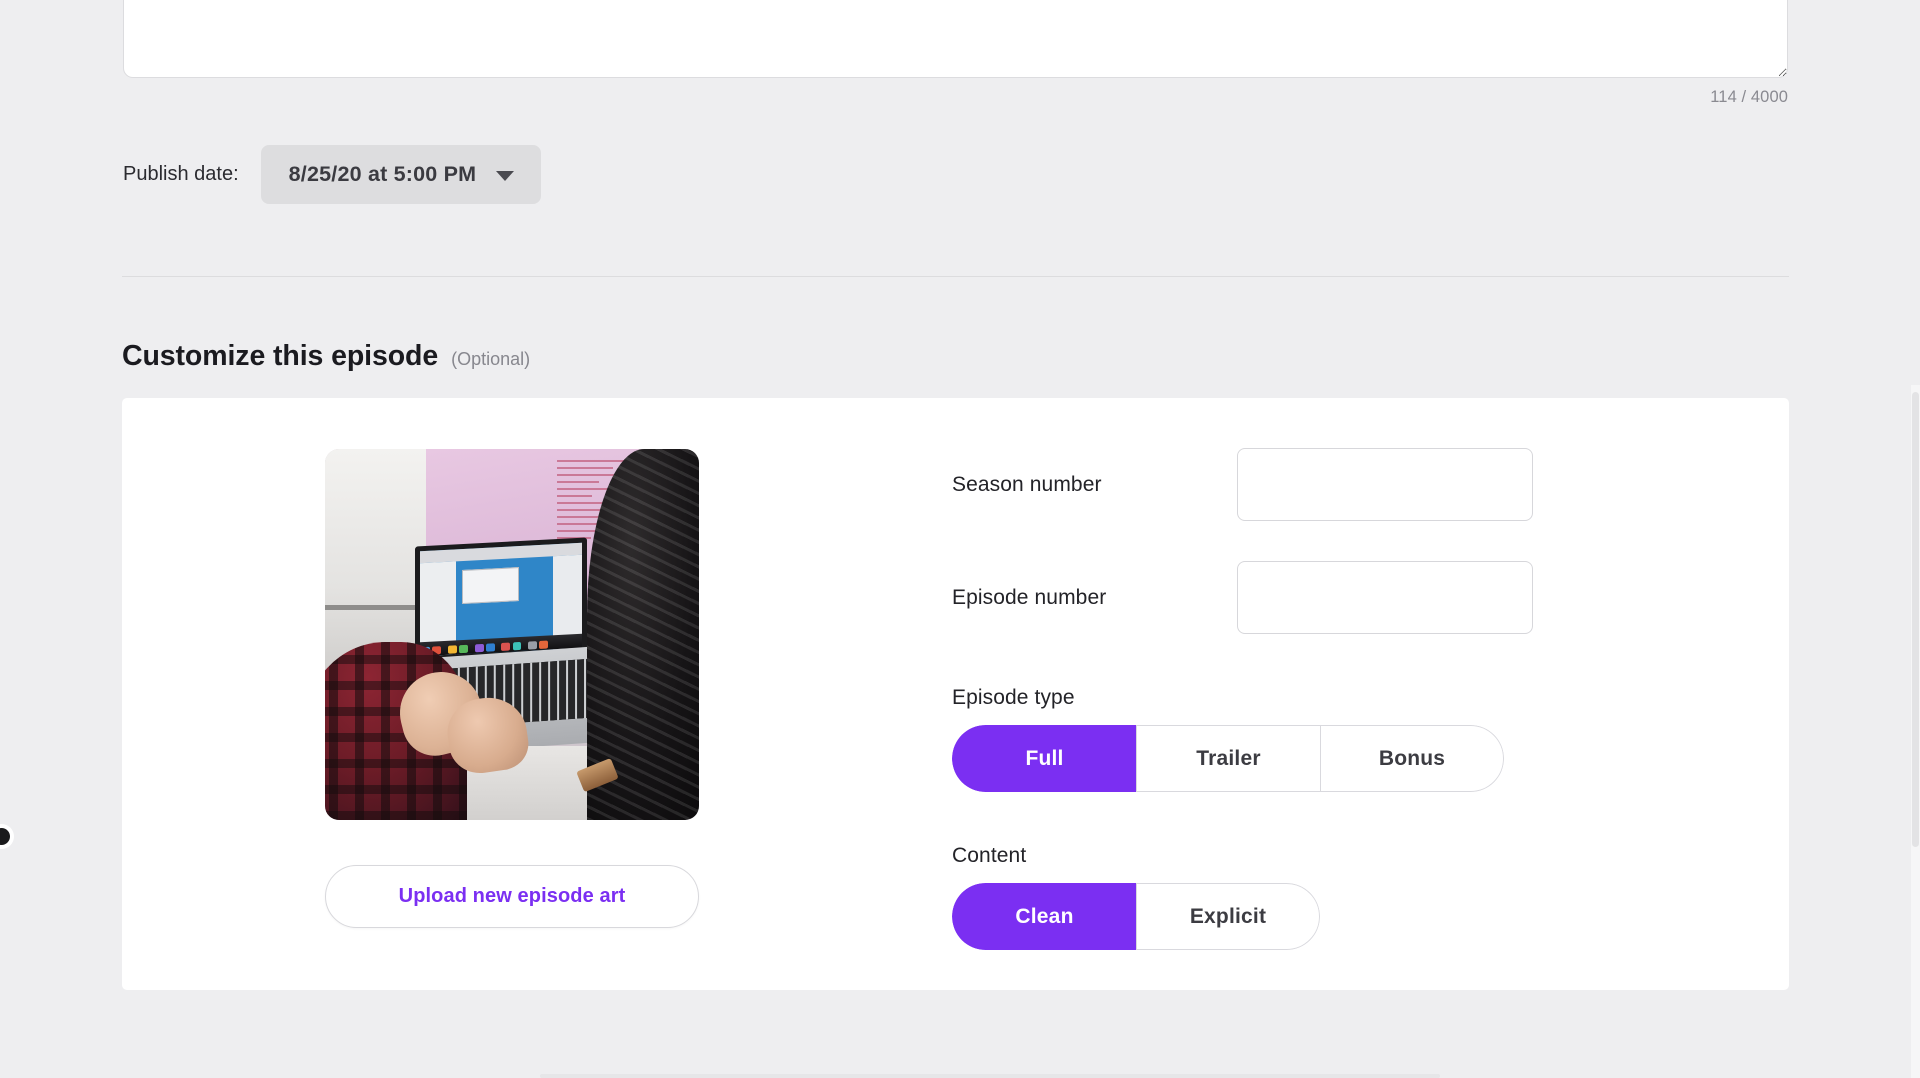 This screenshot has width=1920, height=1078. What do you see at coordinates (512, 634) in the screenshot?
I see `episode-art-image` at bounding box center [512, 634].